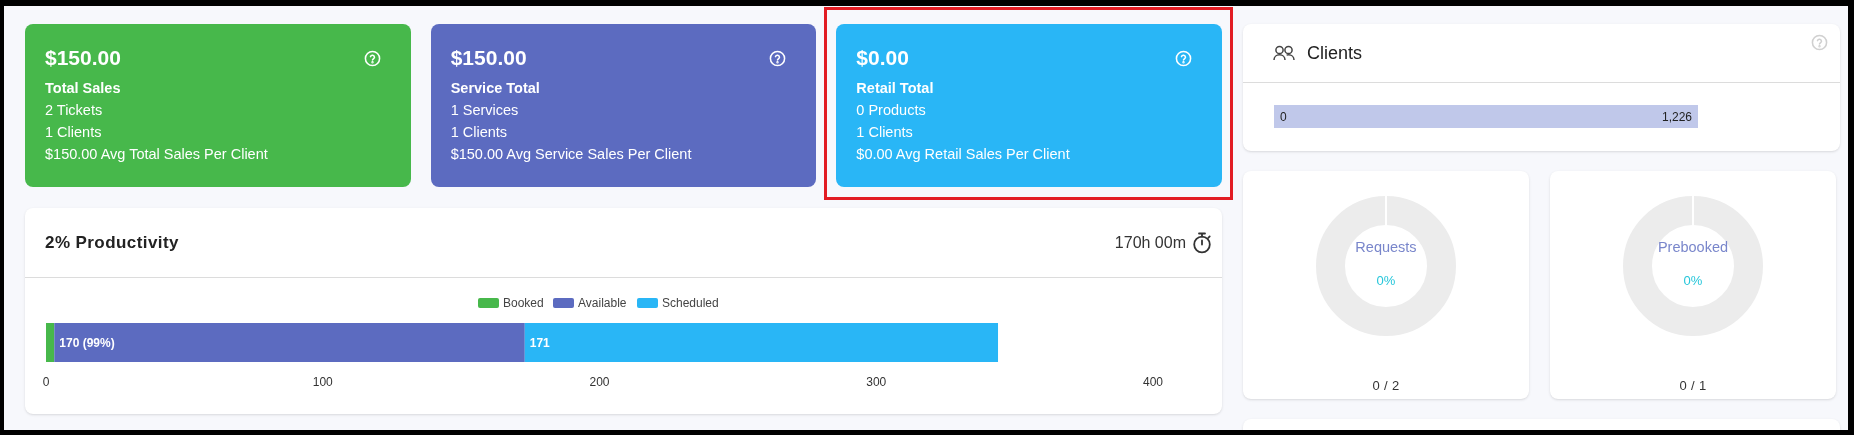 This screenshot has height=435, width=1854. I want to click on donut-total: 0 / 2, so click(1386, 386).